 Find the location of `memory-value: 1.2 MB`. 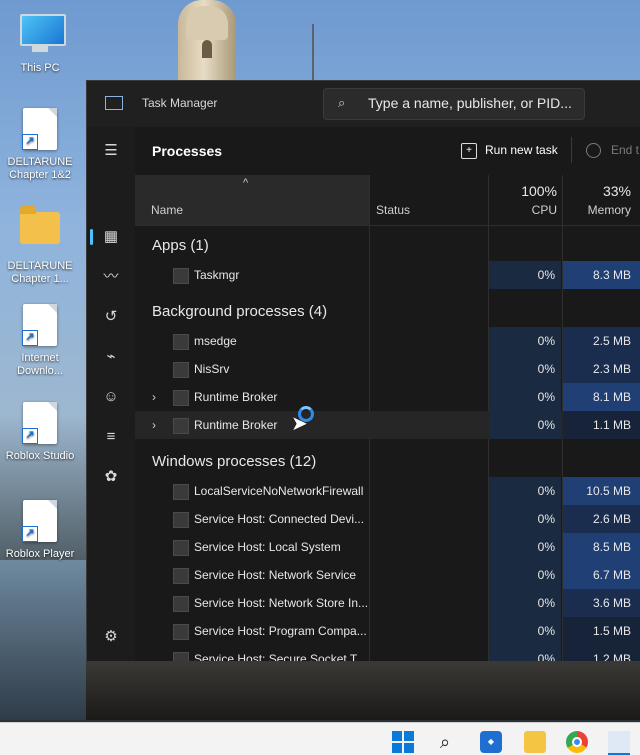

memory-value: 1.2 MB is located at coordinates (611, 656).